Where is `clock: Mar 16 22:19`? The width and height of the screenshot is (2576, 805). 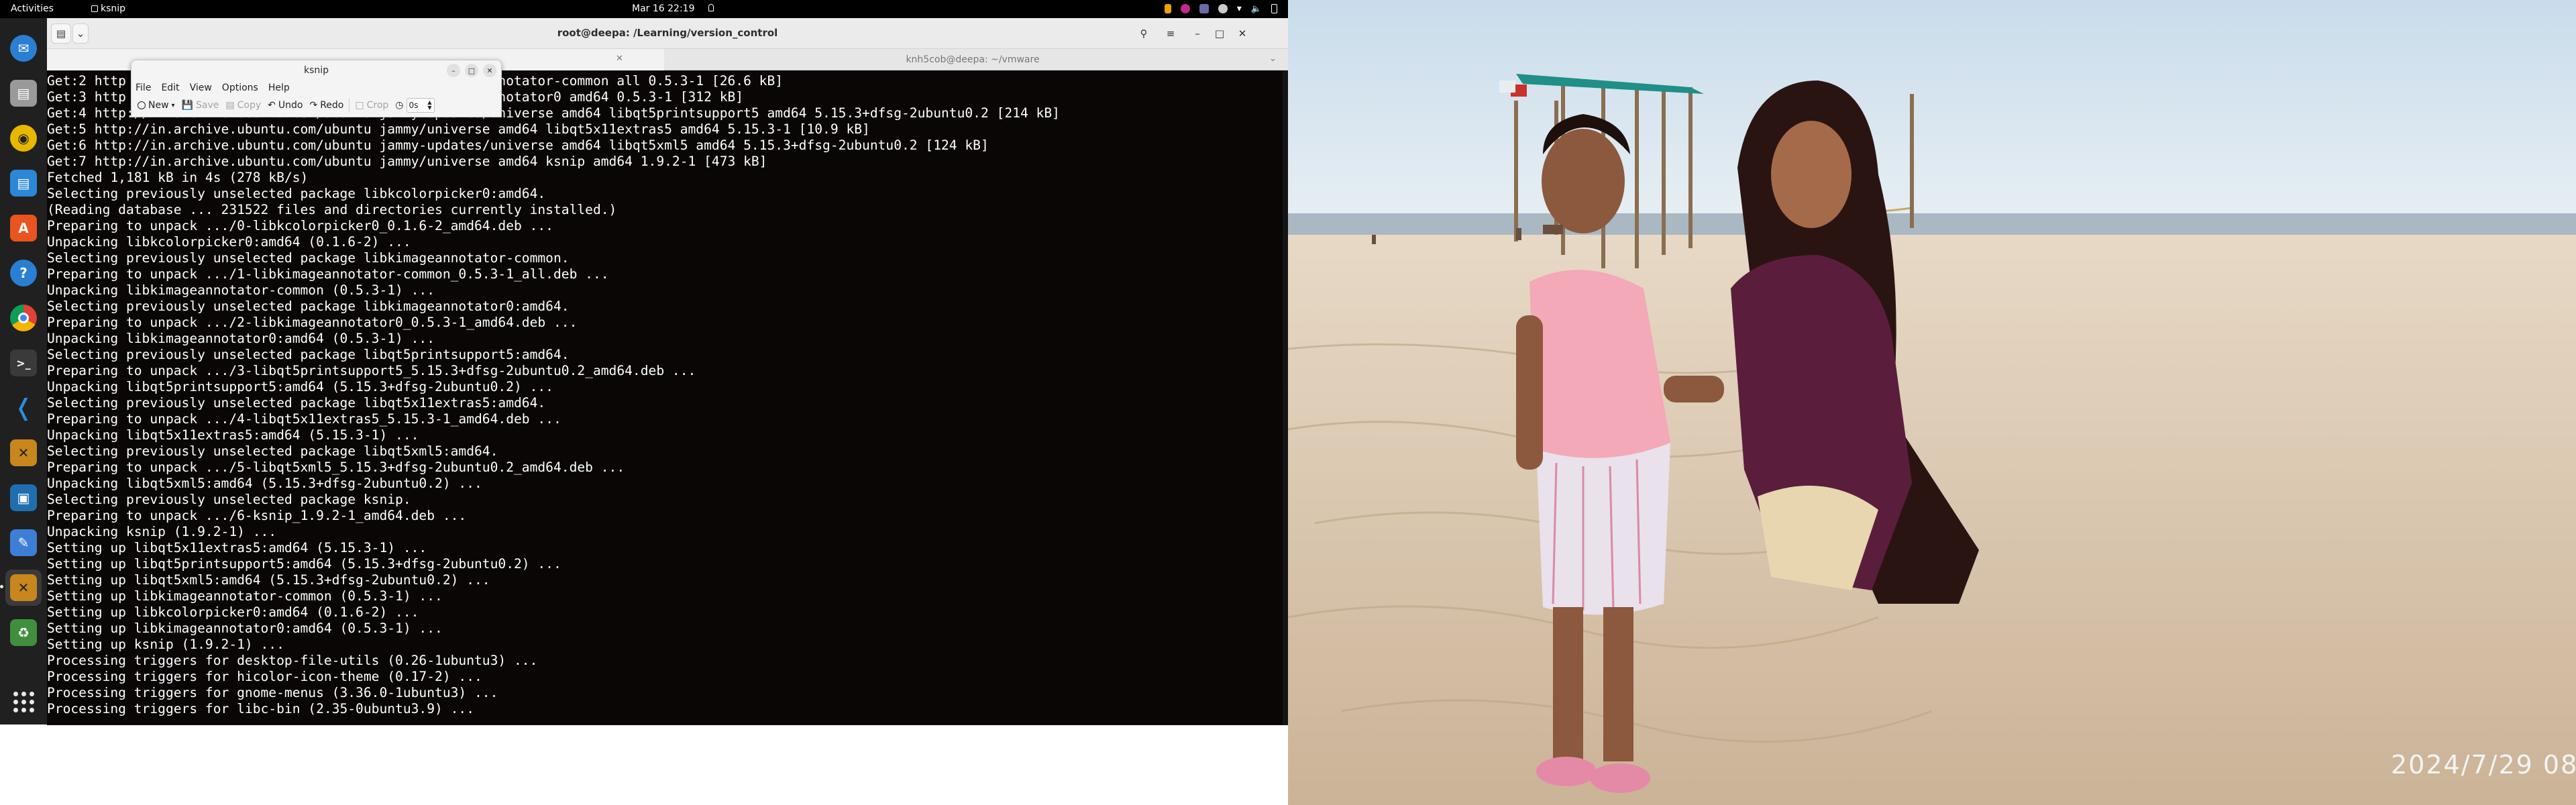
clock: Mar 16 22:19 is located at coordinates (663, 8).